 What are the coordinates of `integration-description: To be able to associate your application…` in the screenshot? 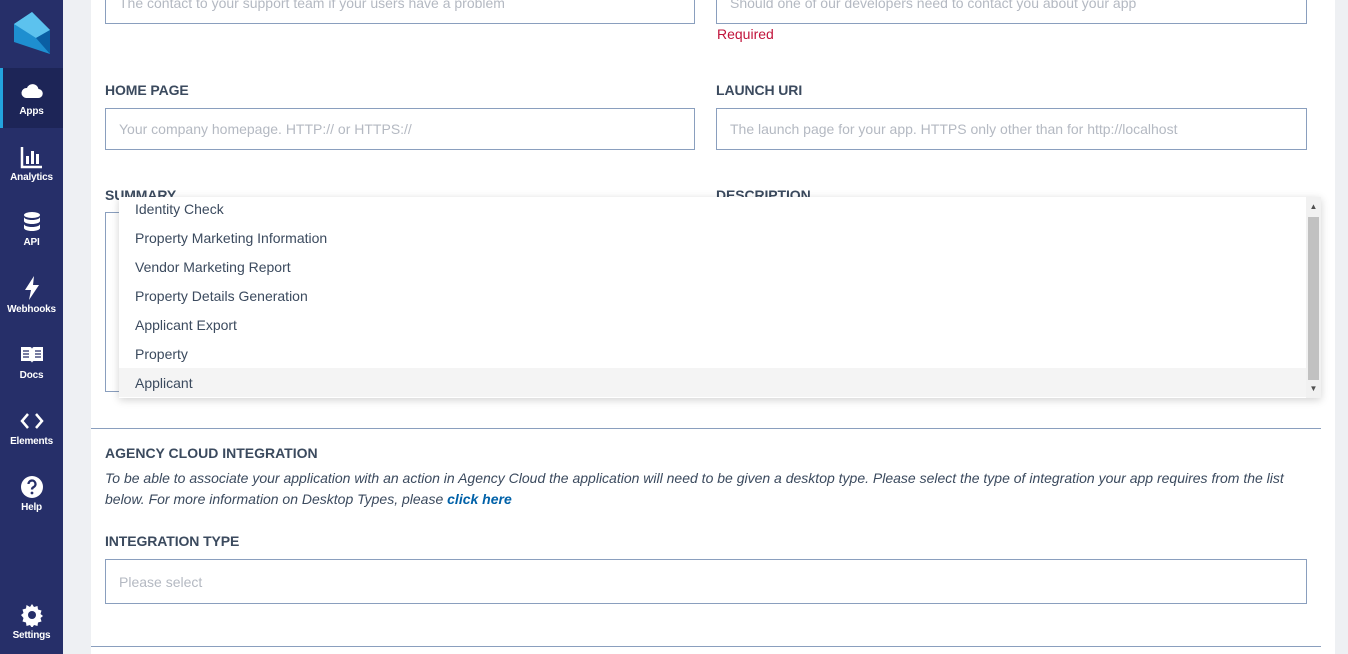 It's located at (705, 489).